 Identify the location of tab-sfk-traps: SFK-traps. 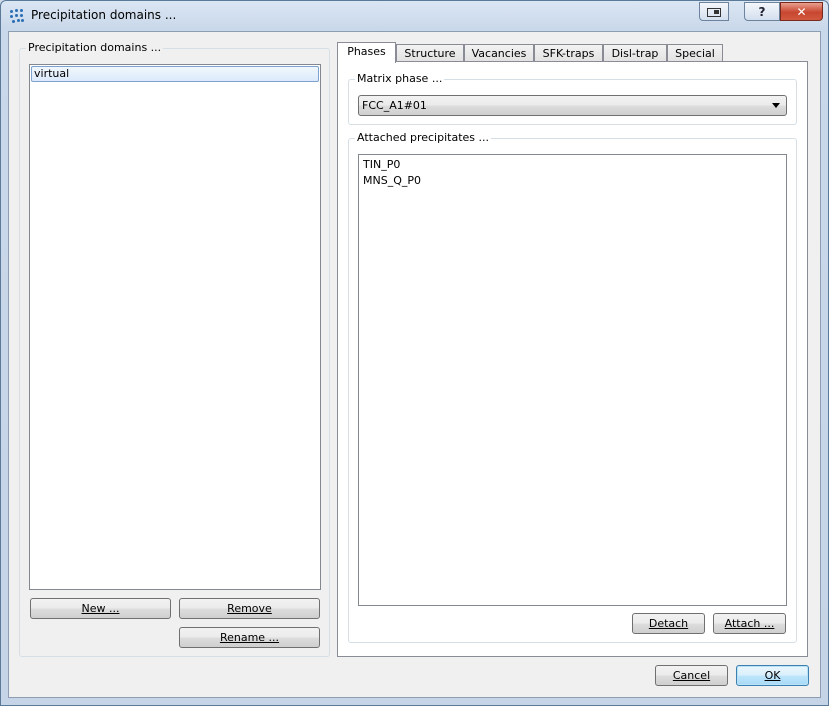
(568, 53).